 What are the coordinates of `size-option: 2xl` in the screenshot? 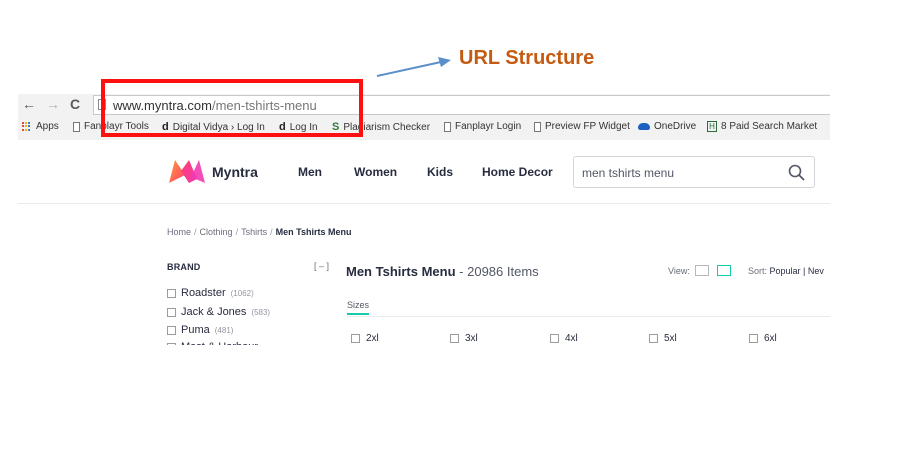 It's located at (365, 338).